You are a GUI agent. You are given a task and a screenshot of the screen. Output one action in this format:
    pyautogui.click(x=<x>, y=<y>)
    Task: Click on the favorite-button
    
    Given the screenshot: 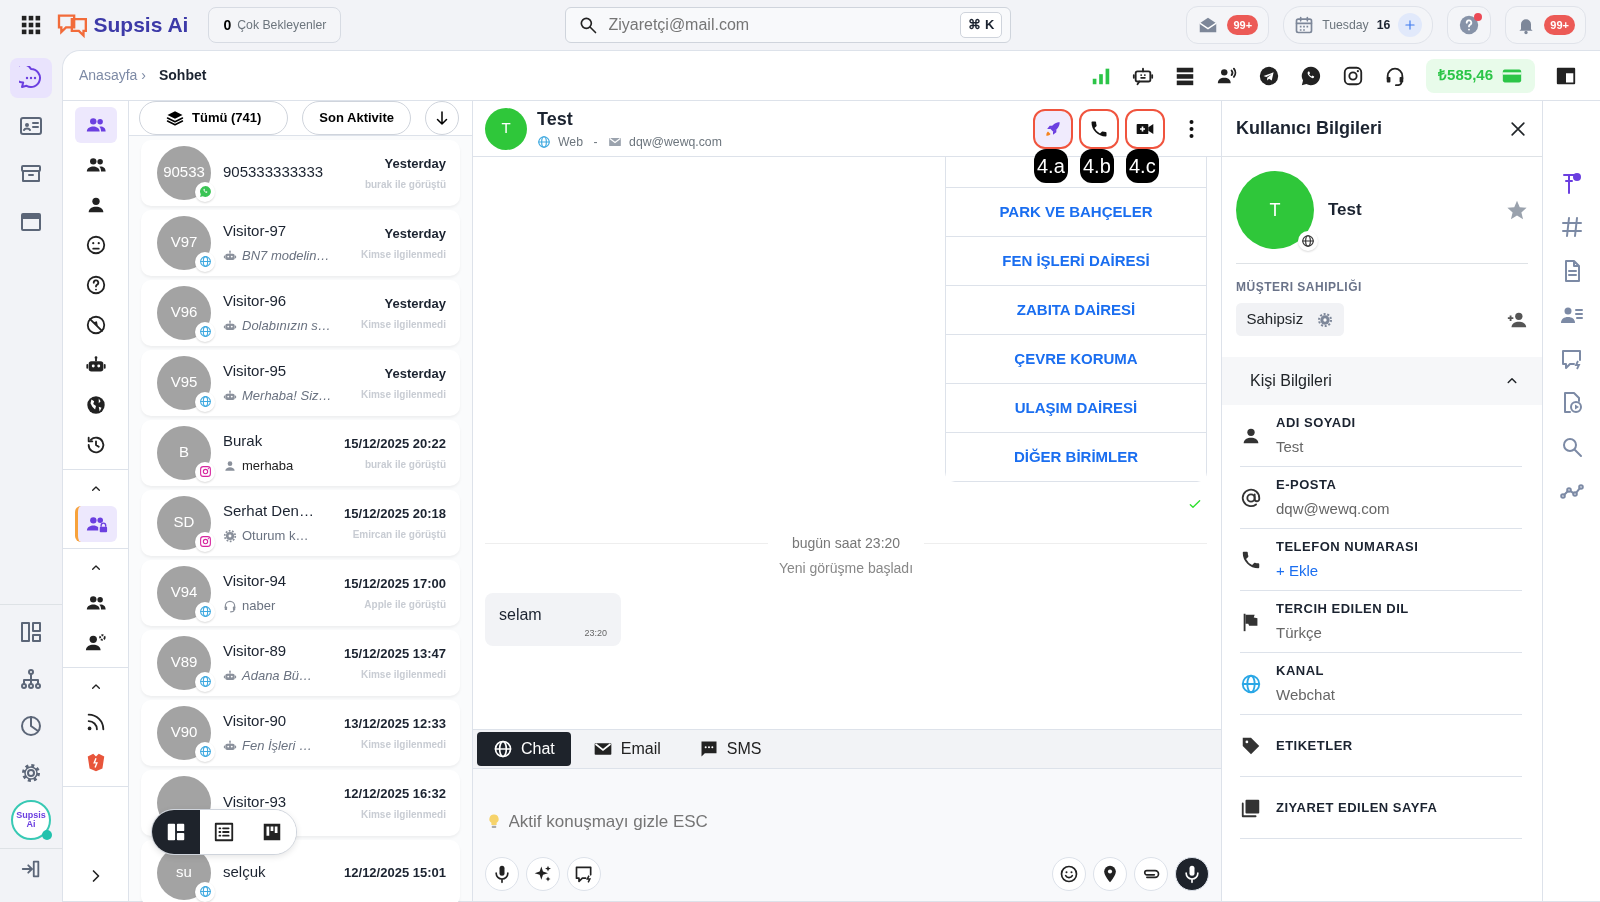 What is the action you would take?
    pyautogui.click(x=1517, y=210)
    